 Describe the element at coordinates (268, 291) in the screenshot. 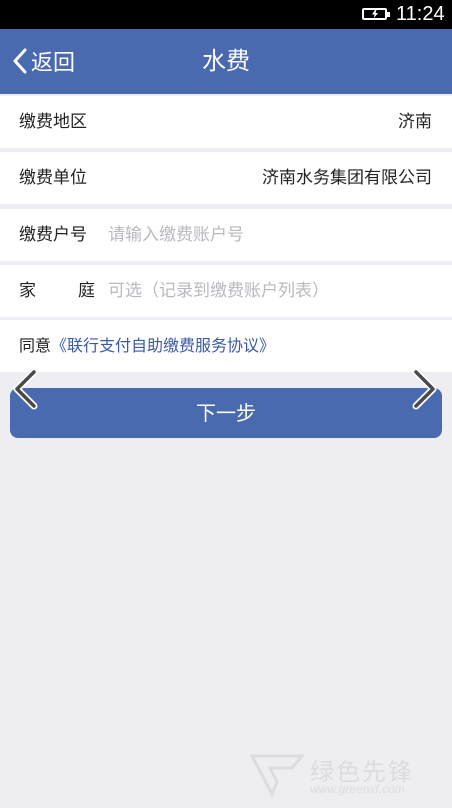

I see `family-input` at that location.